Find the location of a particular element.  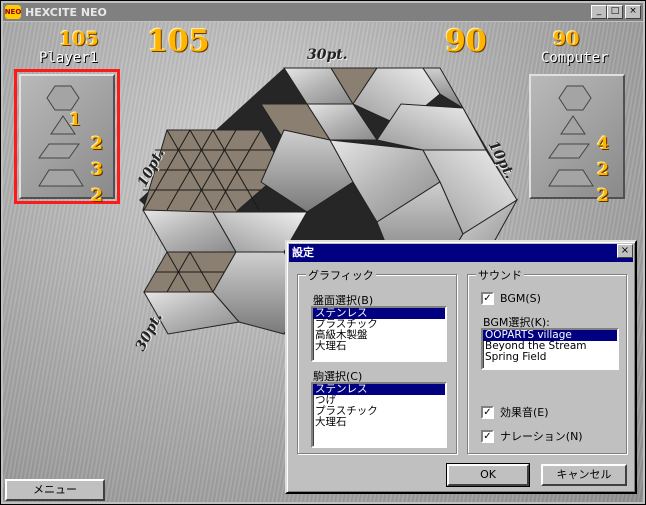

piece-option-marble: 大理石 is located at coordinates (379, 422).